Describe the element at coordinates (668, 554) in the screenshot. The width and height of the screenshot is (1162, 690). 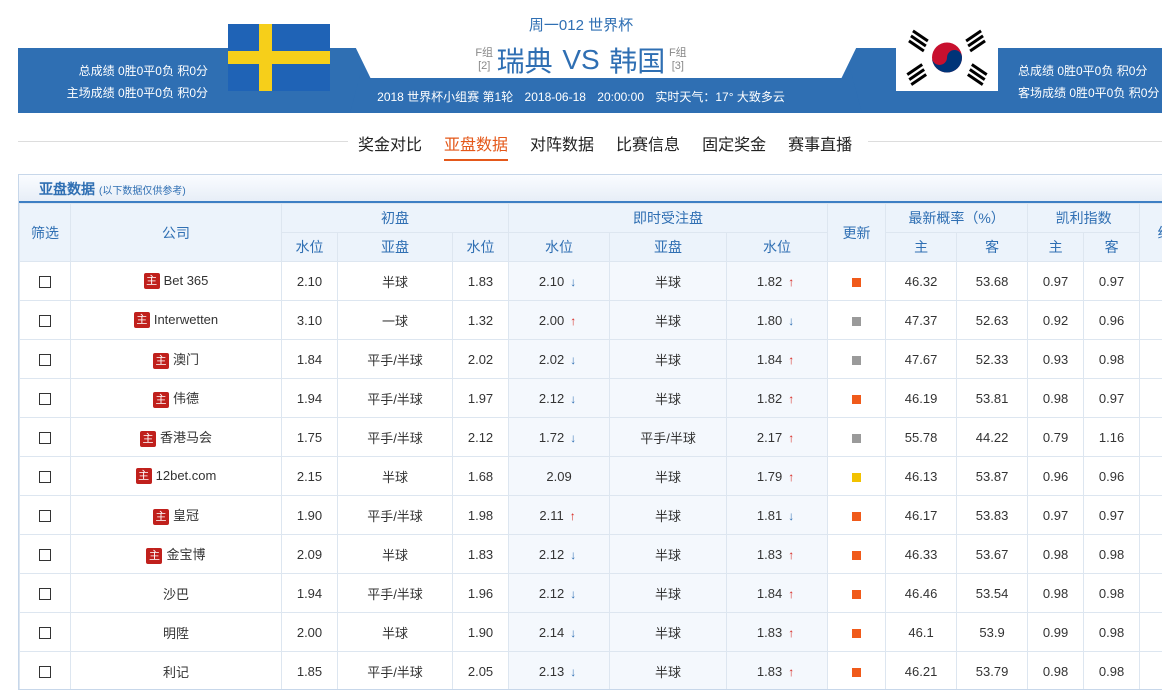
I see `live-handicap: 半球` at that location.